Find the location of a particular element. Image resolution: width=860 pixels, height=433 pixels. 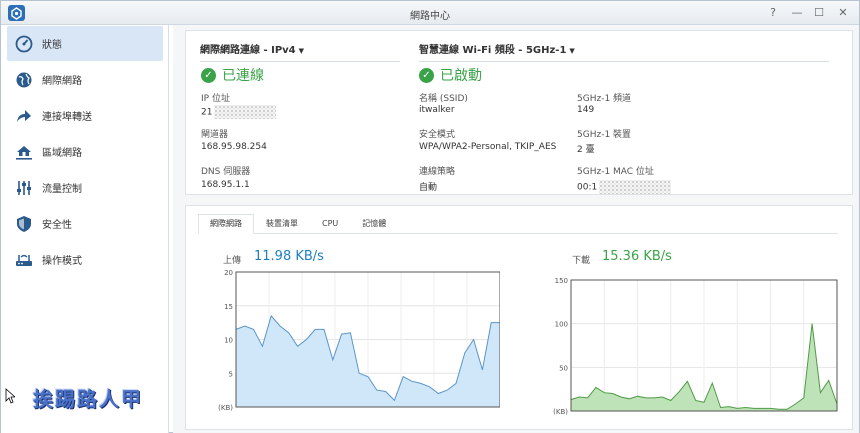

internet-status-text: 已連線 is located at coordinates (243, 76).